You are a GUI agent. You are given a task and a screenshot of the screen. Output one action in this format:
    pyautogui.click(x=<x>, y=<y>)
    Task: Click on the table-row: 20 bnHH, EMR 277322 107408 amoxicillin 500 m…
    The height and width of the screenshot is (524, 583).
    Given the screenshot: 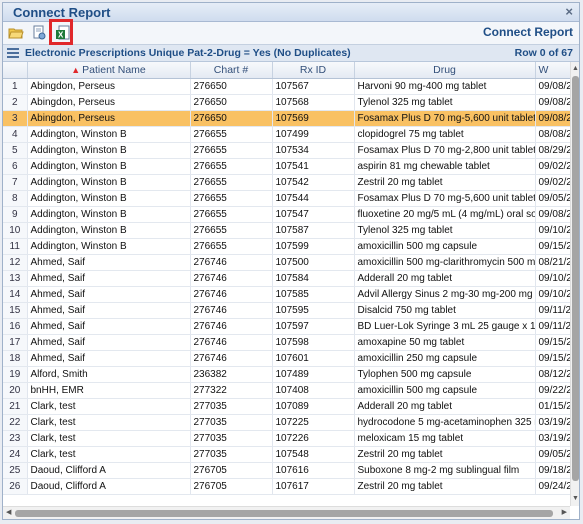 What is the action you would take?
    pyautogui.click(x=286, y=390)
    